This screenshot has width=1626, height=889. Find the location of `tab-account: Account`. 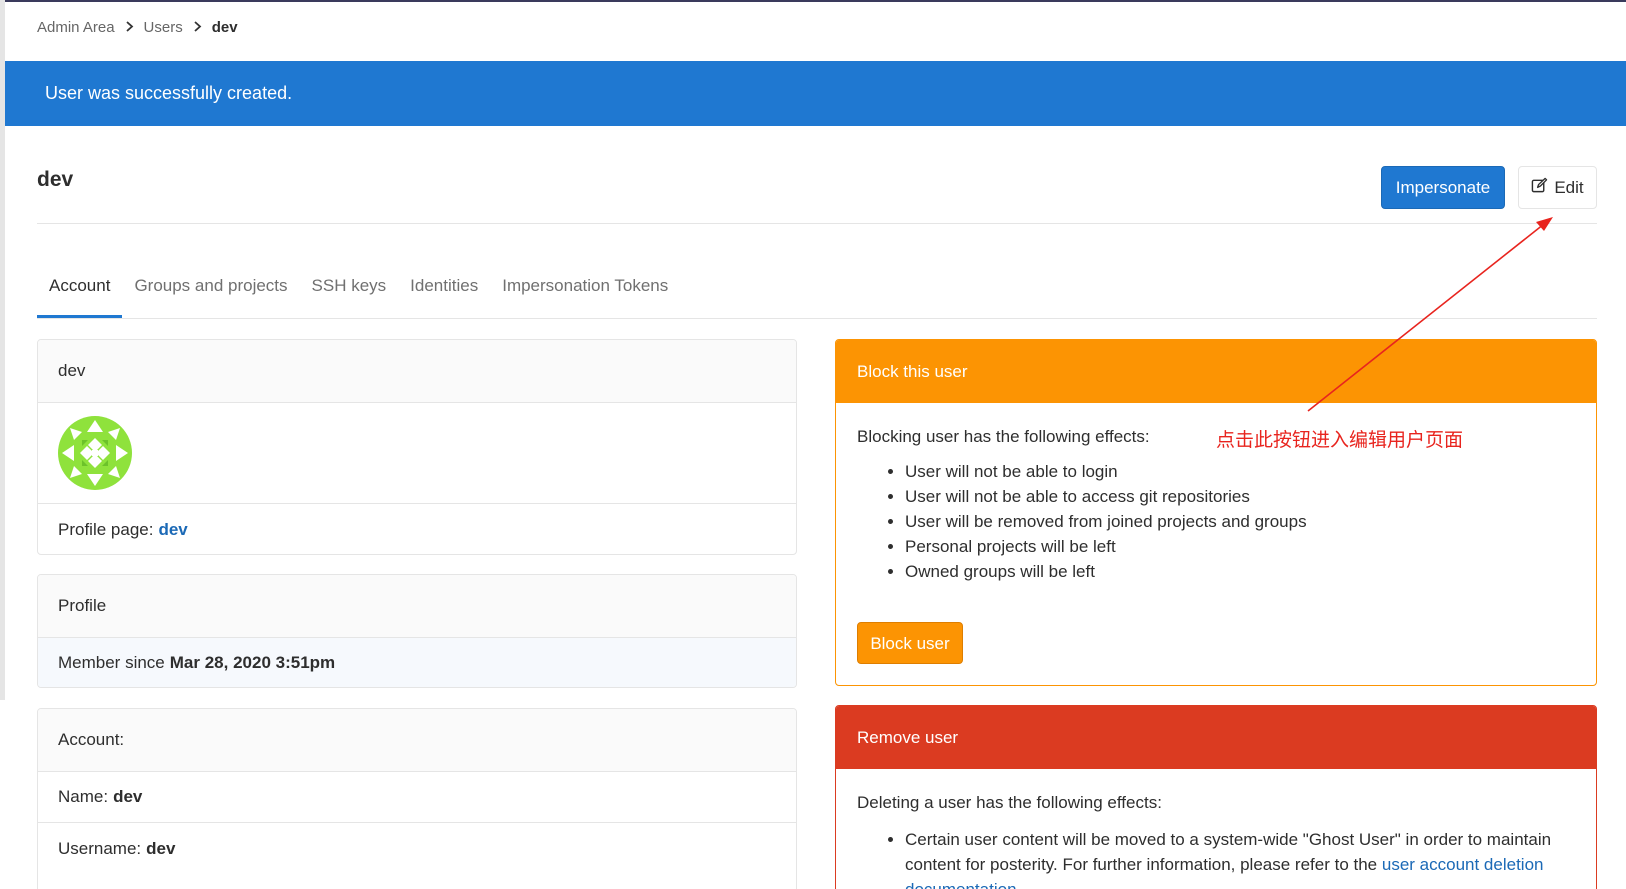

tab-account: Account is located at coordinates (80, 290).